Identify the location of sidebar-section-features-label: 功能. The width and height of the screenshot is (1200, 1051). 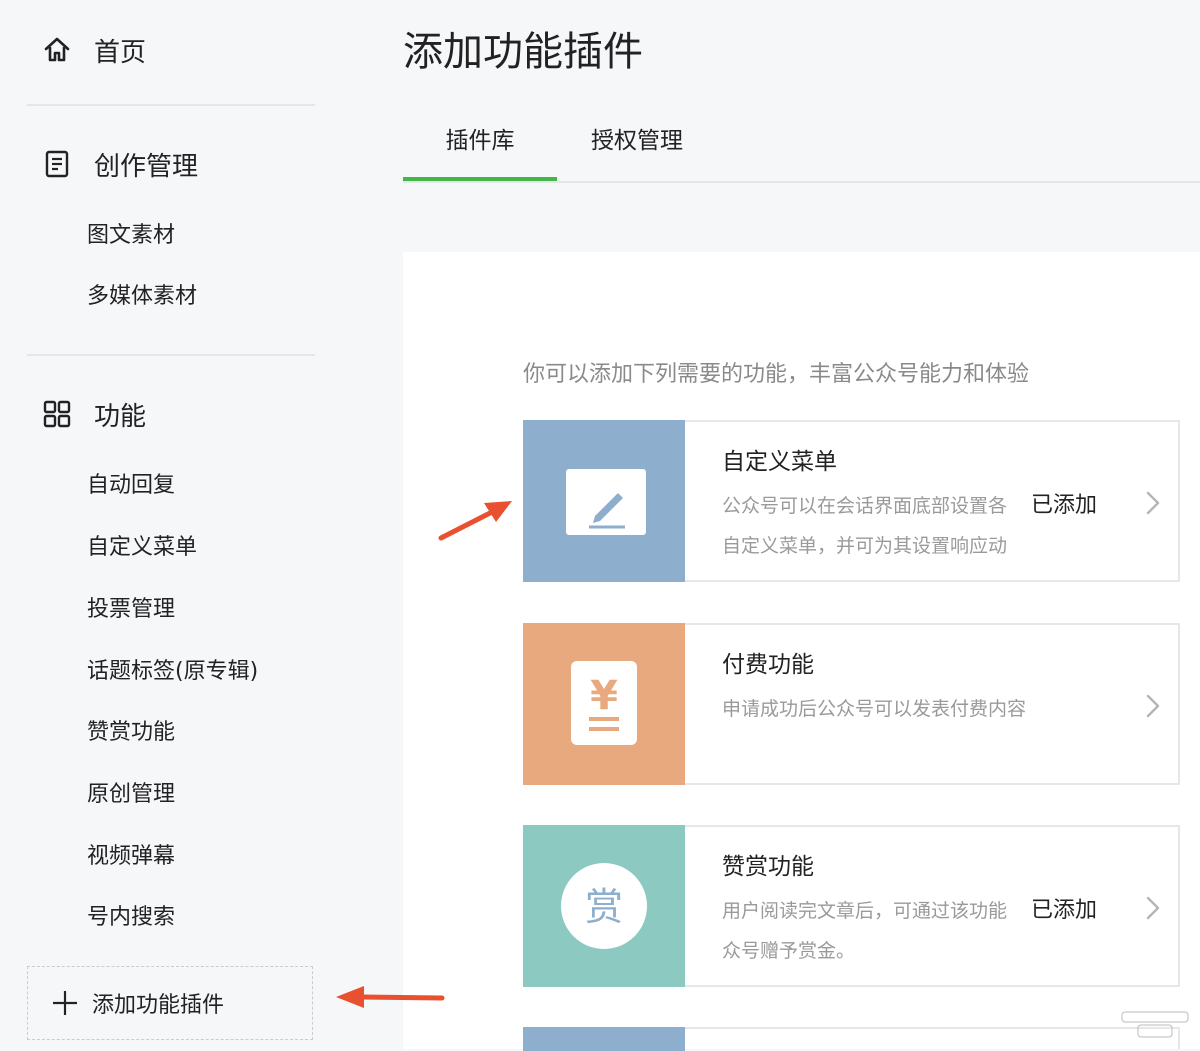
(120, 416).